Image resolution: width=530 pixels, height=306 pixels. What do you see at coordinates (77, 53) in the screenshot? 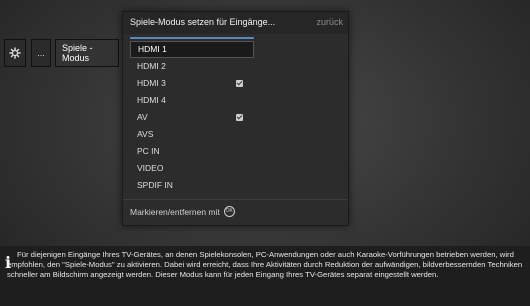
I see `game-mode-label: Spiele - Modus` at bounding box center [77, 53].